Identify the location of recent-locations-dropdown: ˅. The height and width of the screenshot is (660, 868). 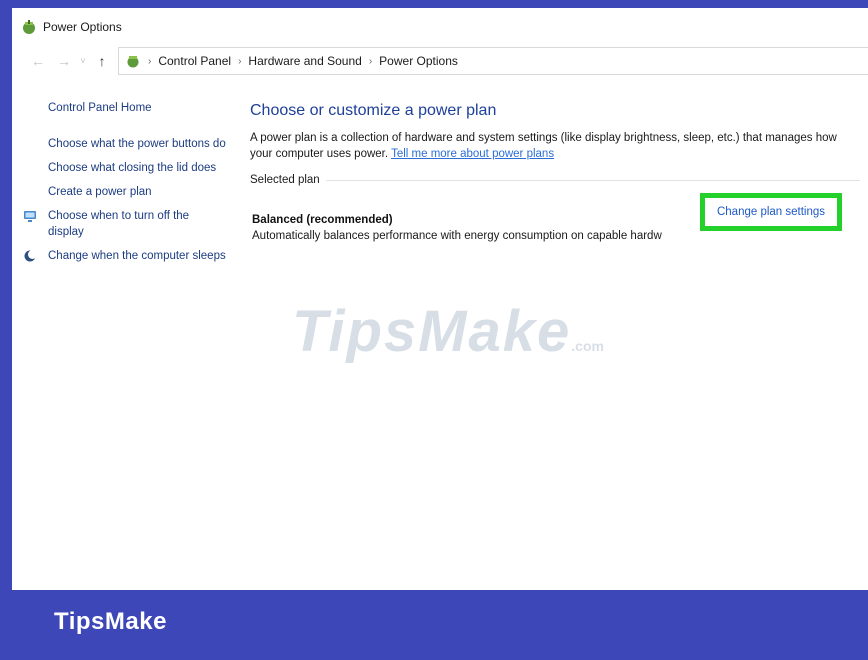
(83, 61).